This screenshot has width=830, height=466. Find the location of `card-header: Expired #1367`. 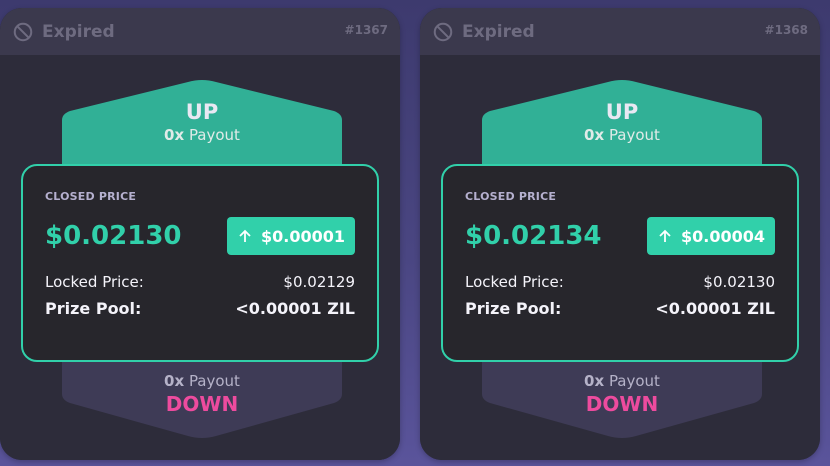

card-header: Expired #1367 is located at coordinates (200, 31).